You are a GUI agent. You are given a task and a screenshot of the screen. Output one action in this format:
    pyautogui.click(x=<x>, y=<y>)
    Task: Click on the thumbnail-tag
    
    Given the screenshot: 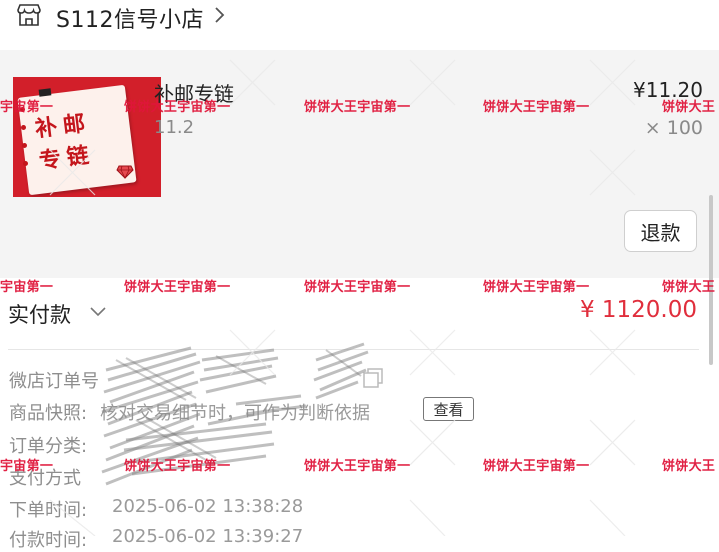 What is the action you would take?
    pyautogui.click(x=45, y=92)
    